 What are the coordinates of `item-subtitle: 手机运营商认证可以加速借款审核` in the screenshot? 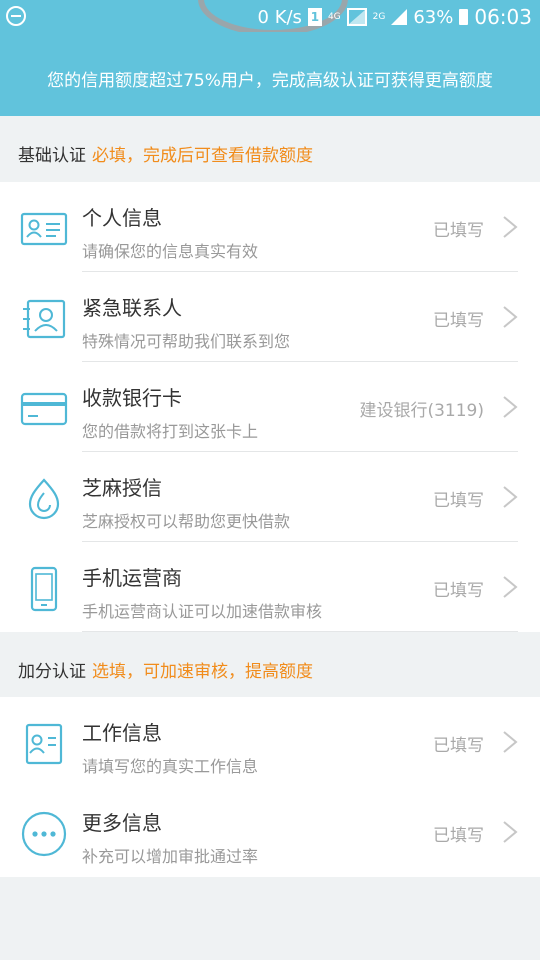 It's located at (202, 611).